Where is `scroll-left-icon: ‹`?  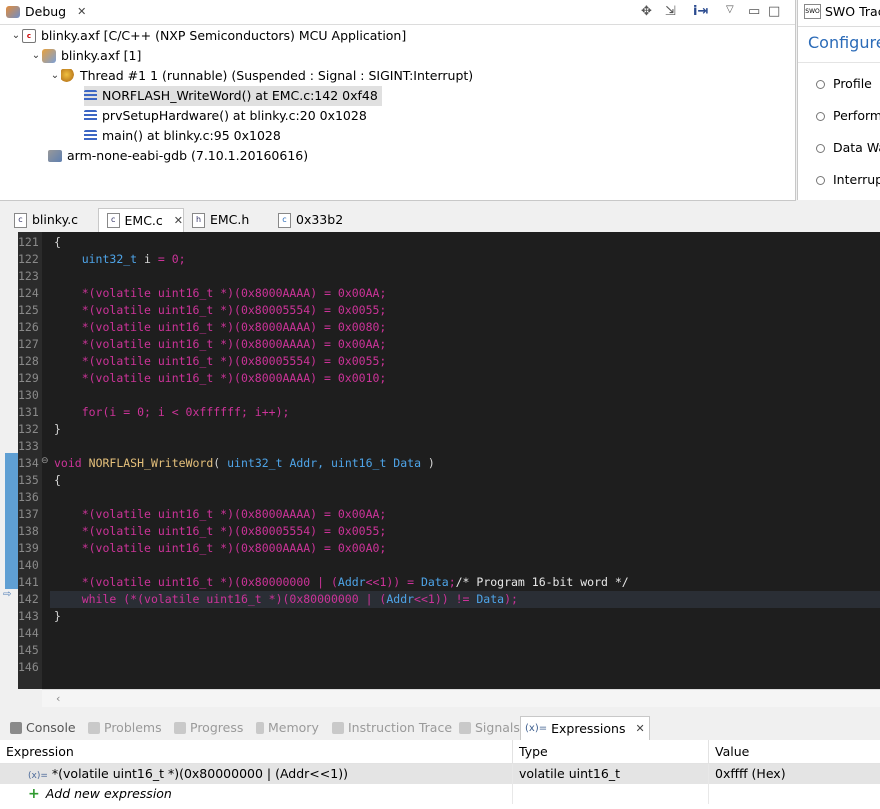
scroll-left-icon: ‹ is located at coordinates (58, 698).